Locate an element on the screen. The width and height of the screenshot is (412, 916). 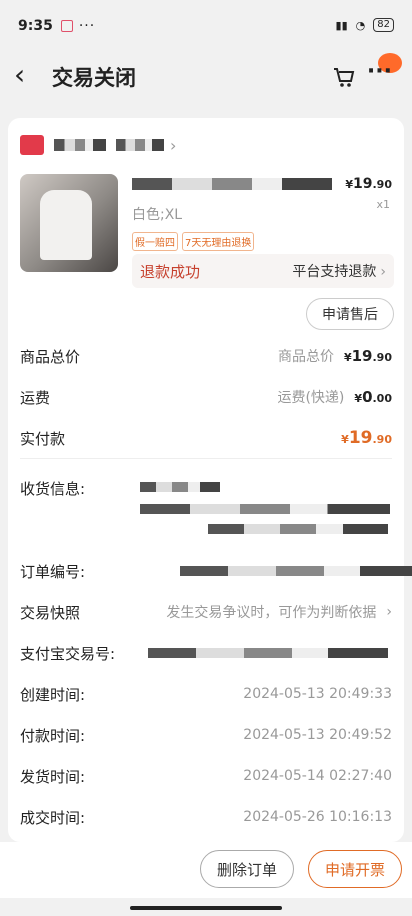
product-price: ¥19.90 is located at coordinates (368, 184).